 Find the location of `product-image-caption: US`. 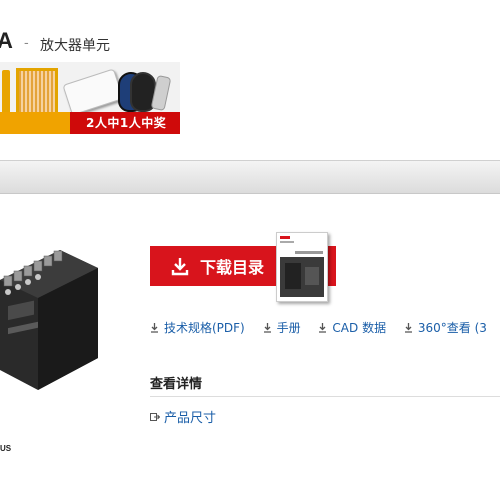

product-image-caption: US is located at coordinates (6, 448).